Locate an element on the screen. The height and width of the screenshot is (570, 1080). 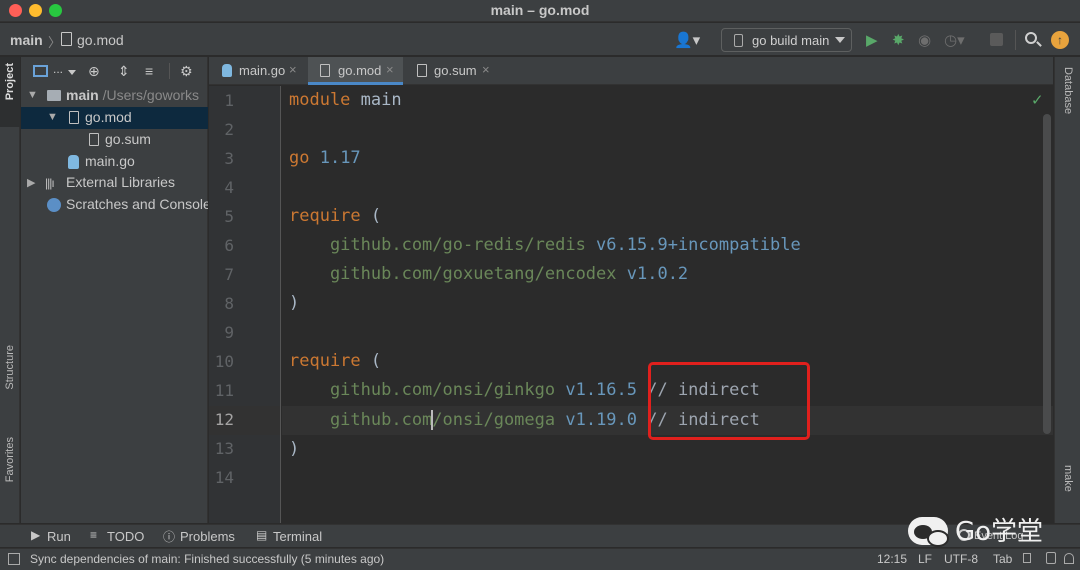
run-configuration-dropdown: go build main is located at coordinates (786, 40).